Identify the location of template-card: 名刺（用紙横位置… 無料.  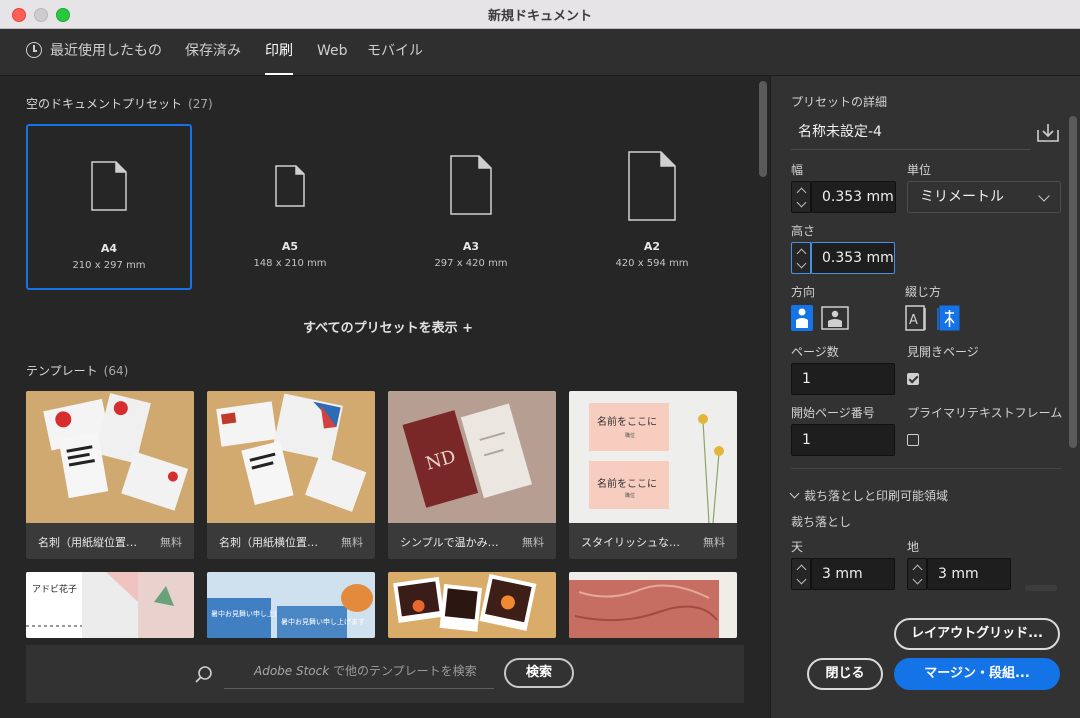
(291, 475).